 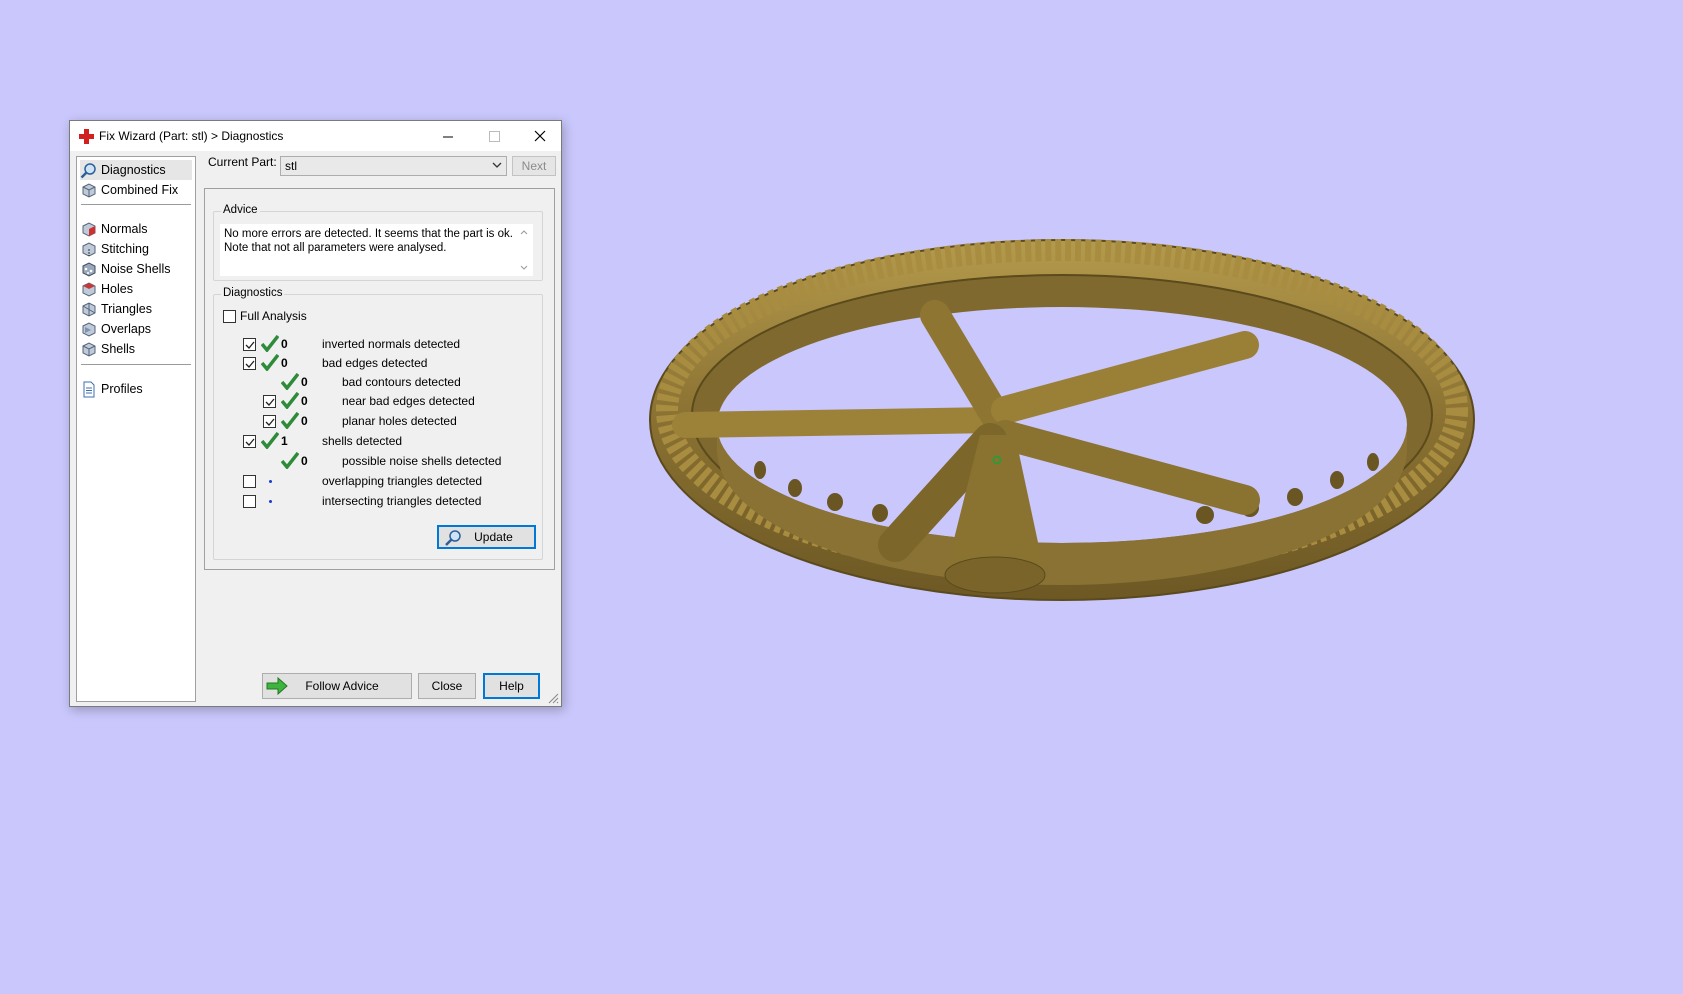 What do you see at coordinates (362, 441) in the screenshot?
I see `shells-label: shells detected` at bounding box center [362, 441].